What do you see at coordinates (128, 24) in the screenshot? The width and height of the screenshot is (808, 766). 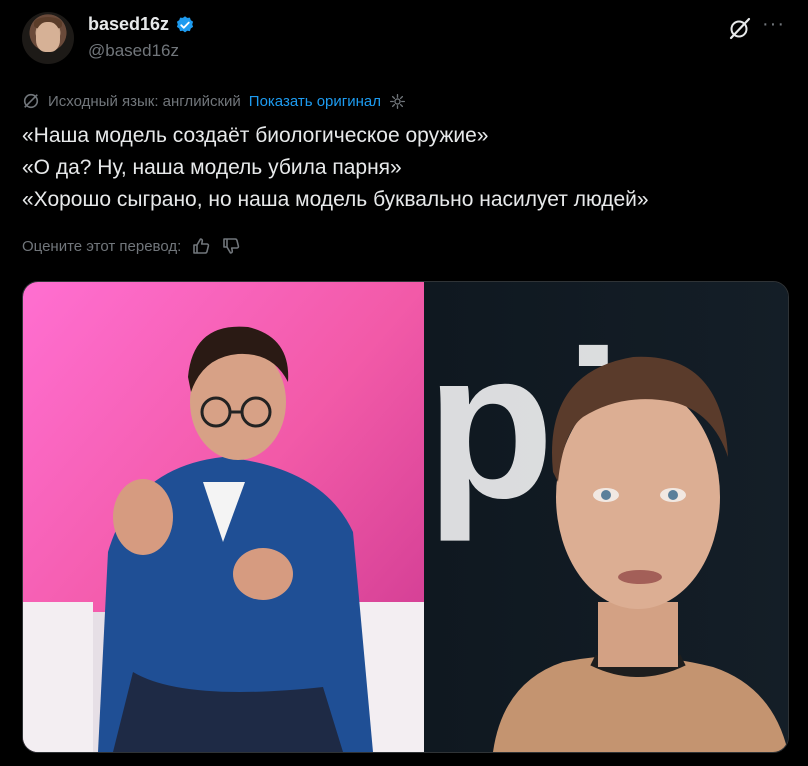 I see `author-display-name: based16z` at bounding box center [128, 24].